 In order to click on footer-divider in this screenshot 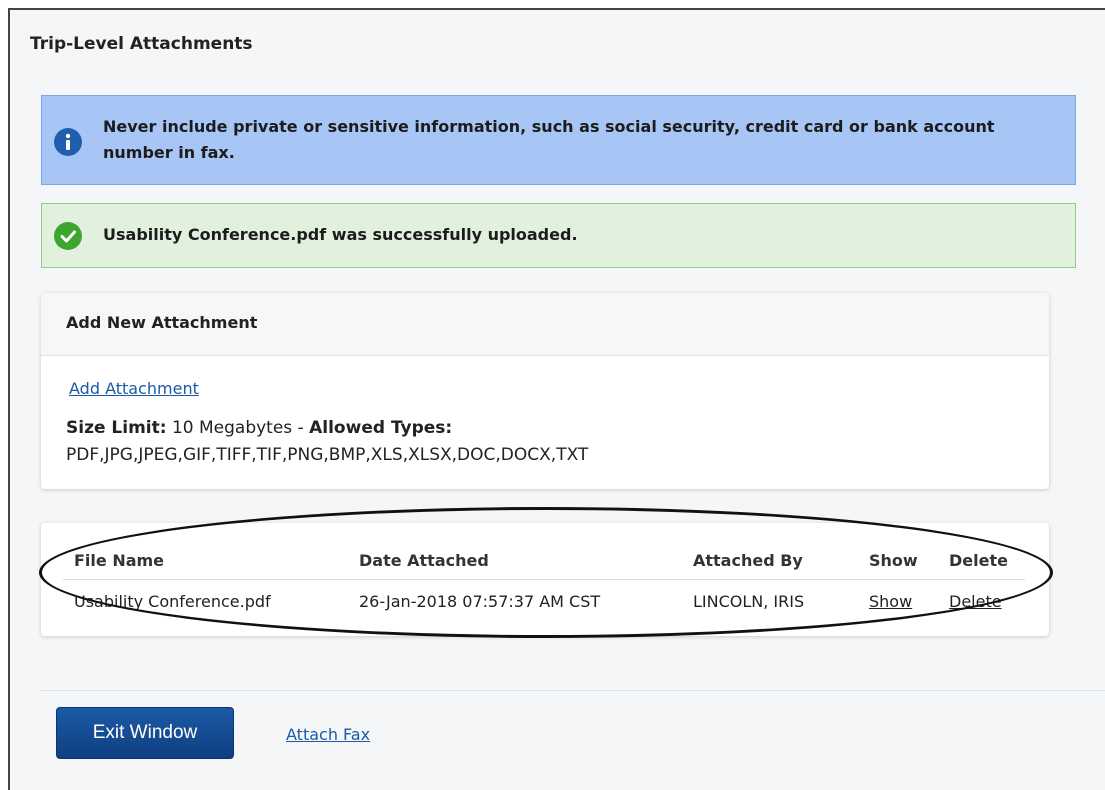, I will do `click(573, 690)`.